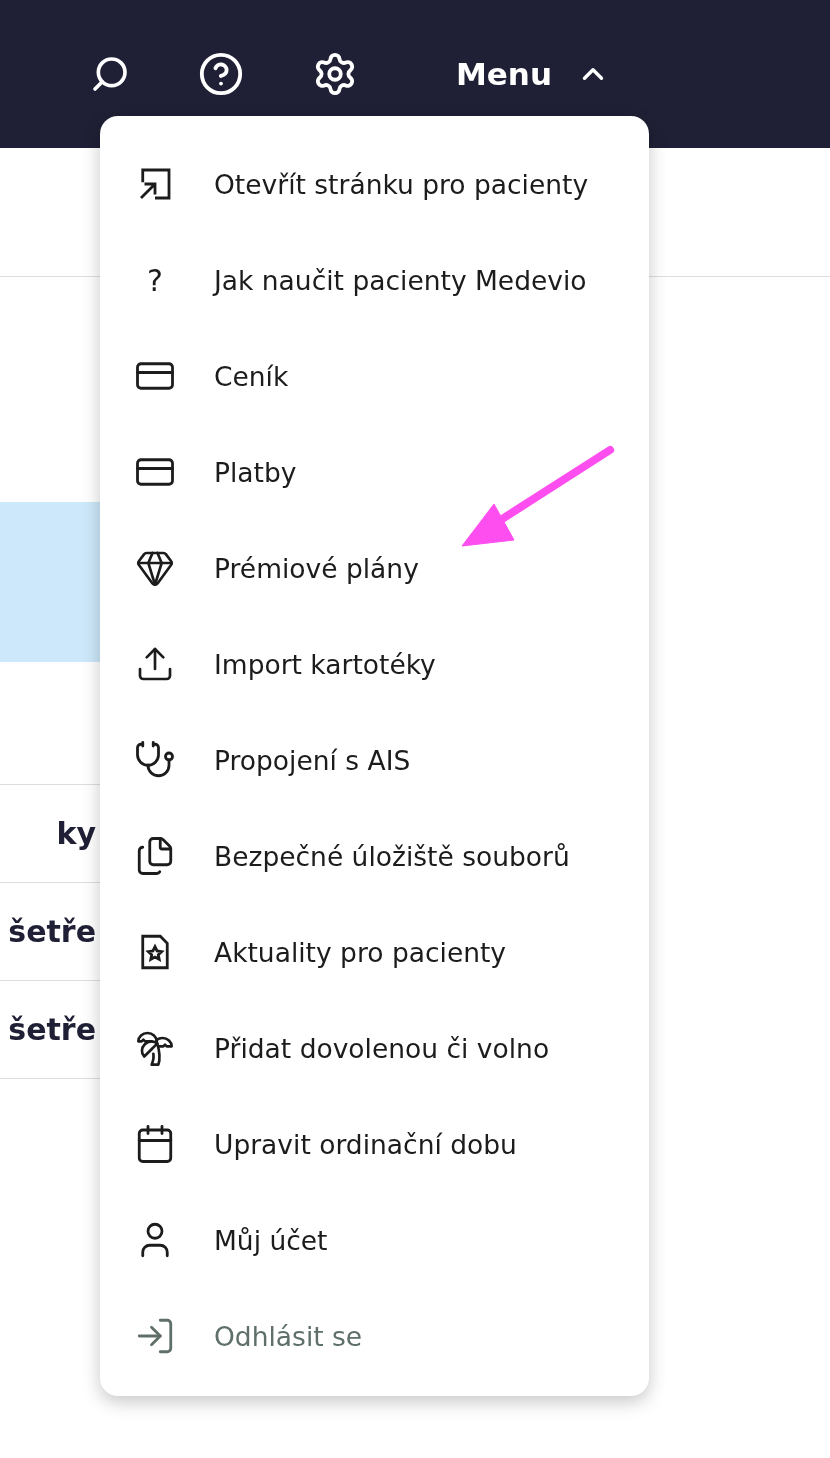 Image resolution: width=830 pixels, height=1458 pixels. Describe the element at coordinates (374, 1336) in the screenshot. I see `menu-item: Odhlásit se` at that location.